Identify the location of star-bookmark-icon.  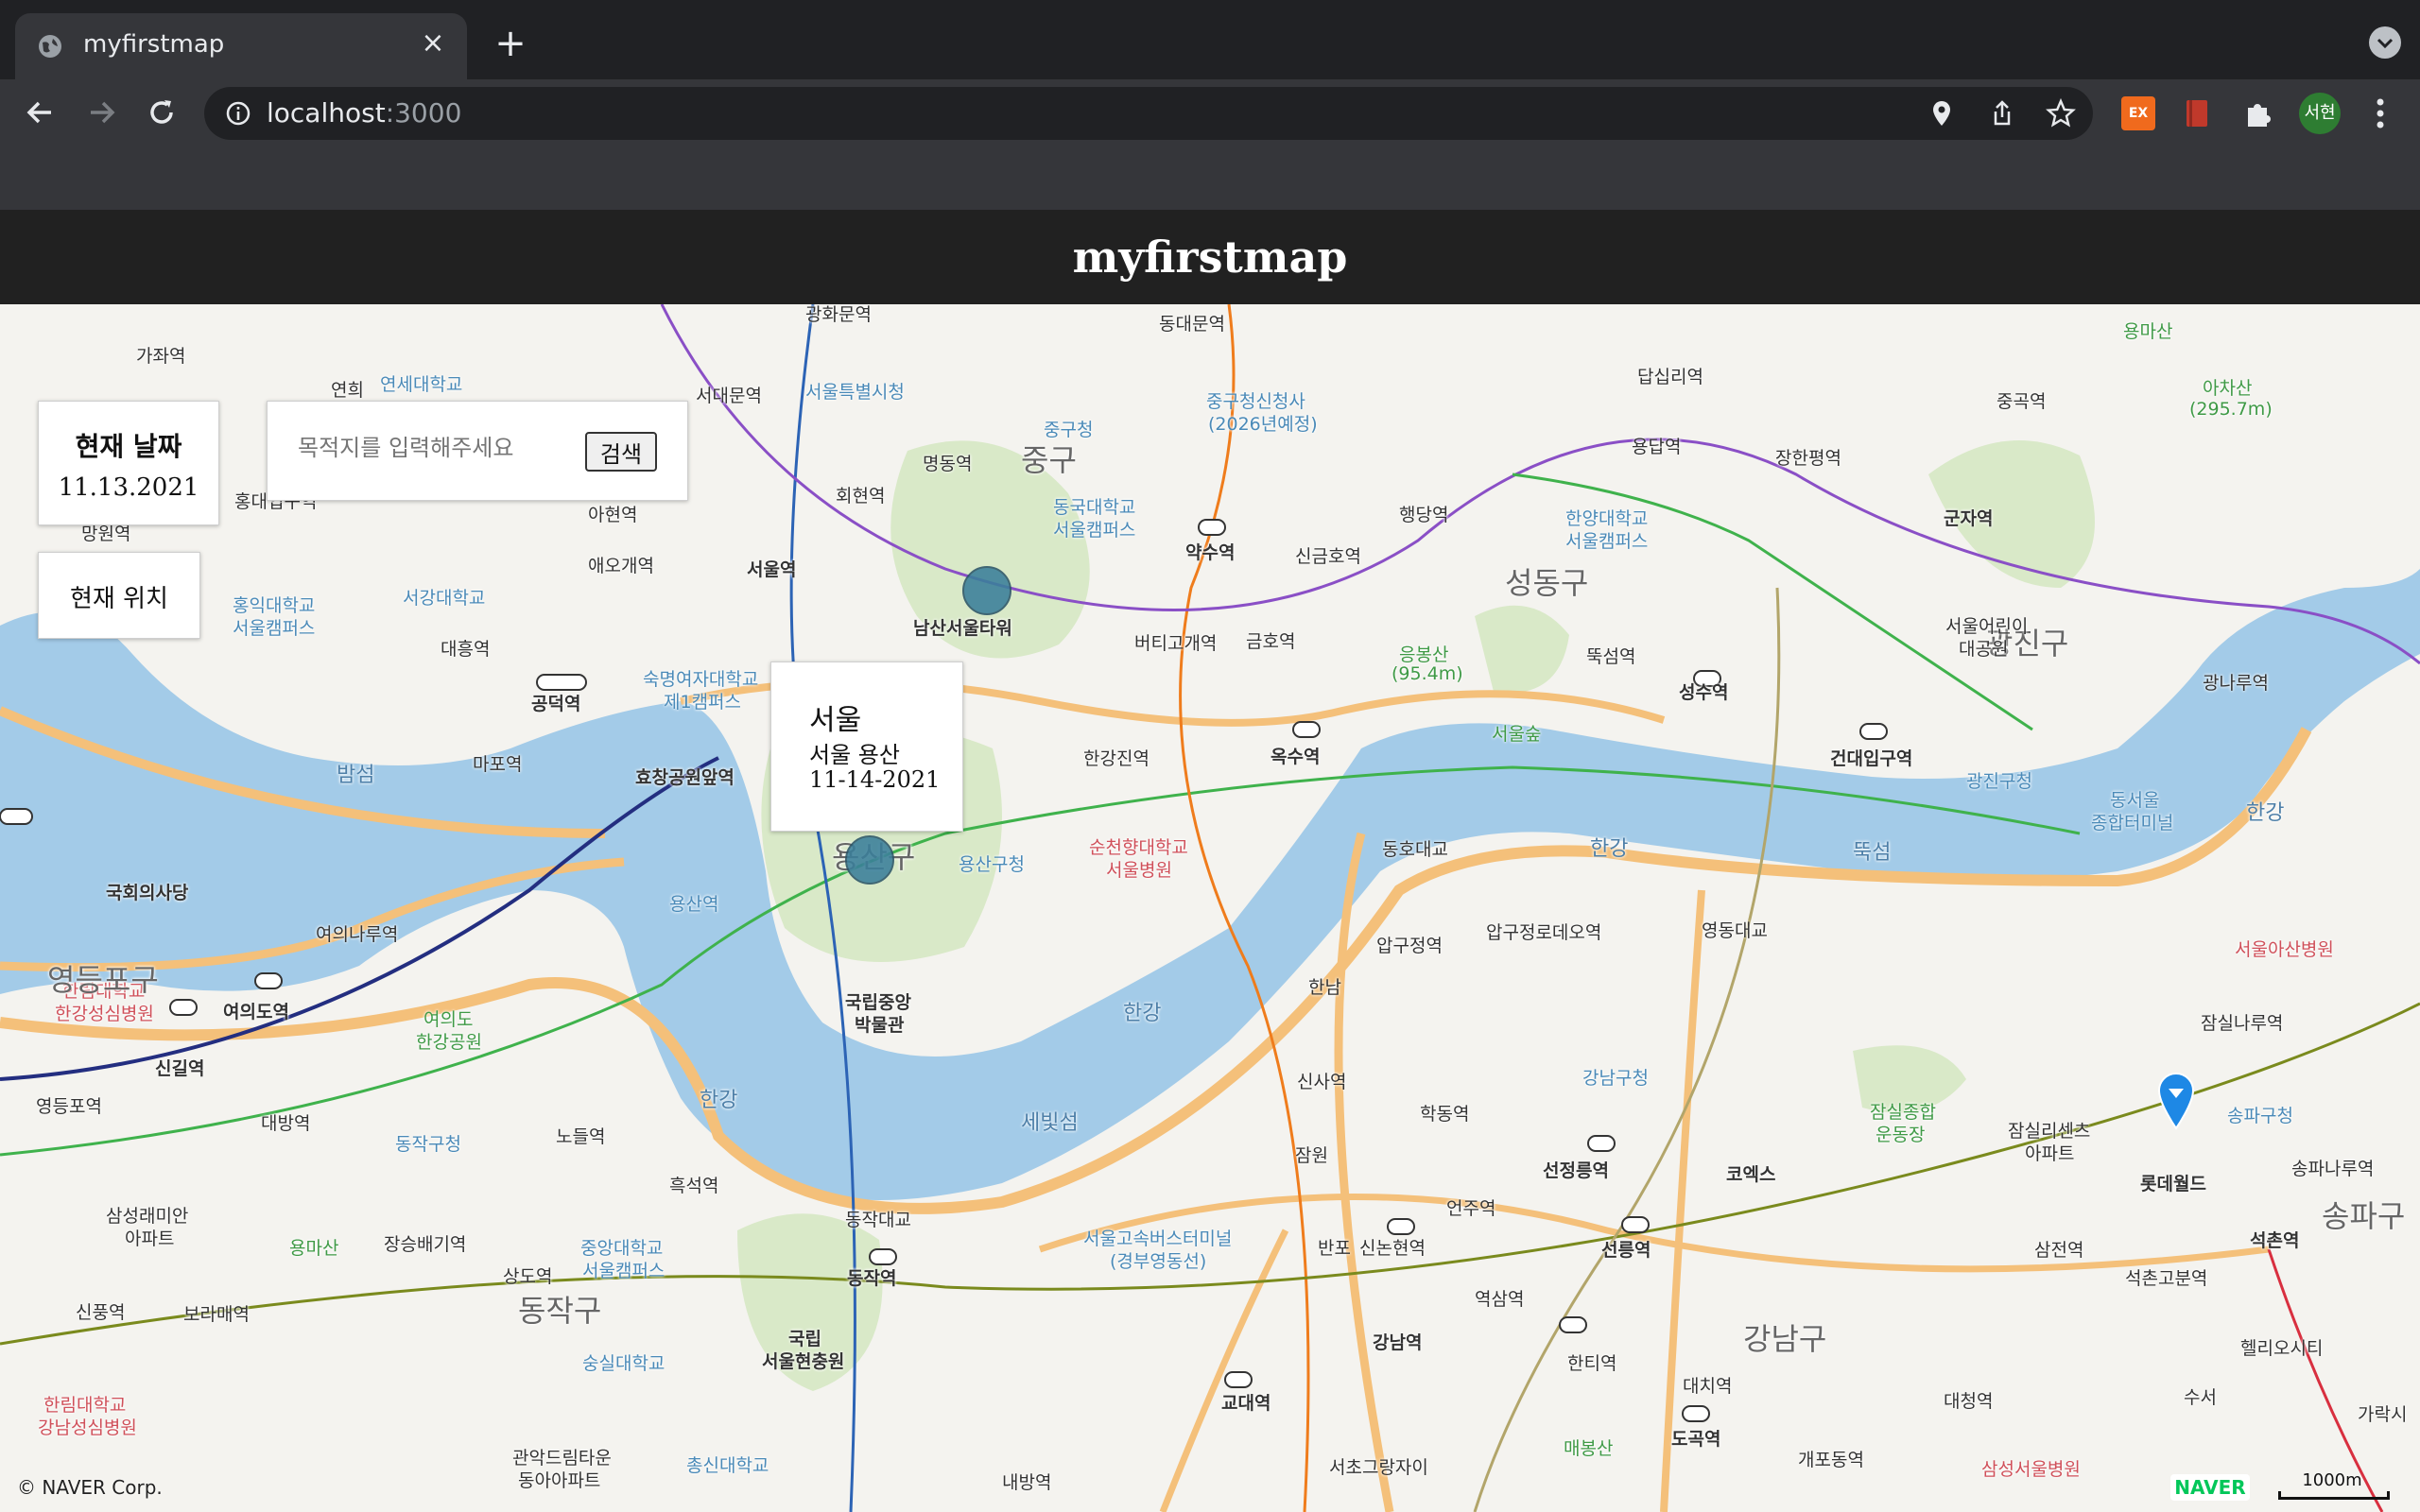
(2061, 113).